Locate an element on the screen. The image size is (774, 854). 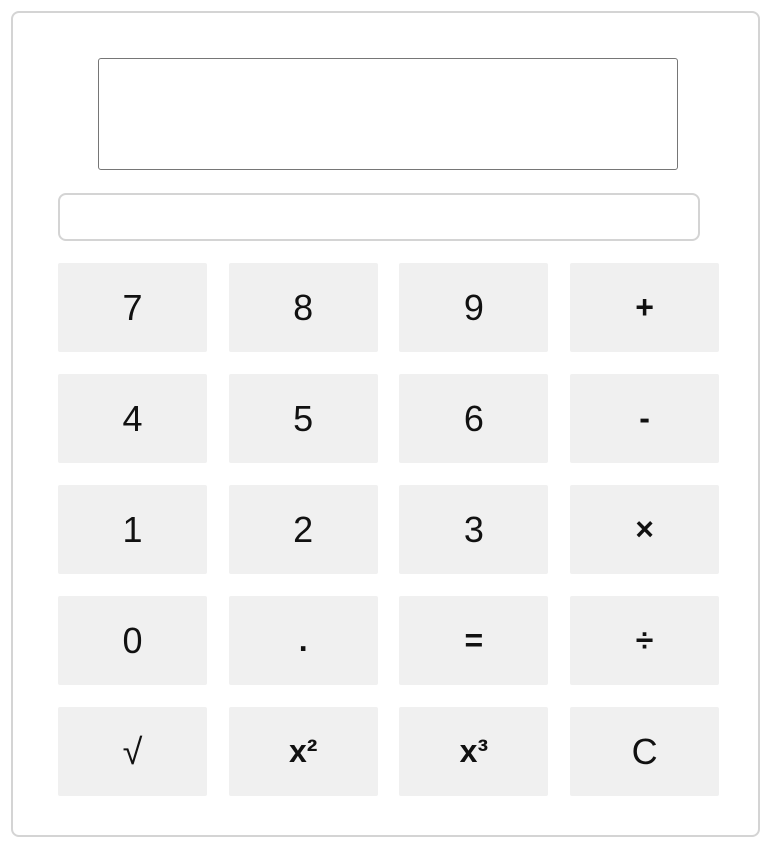
key-5-button: 5 is located at coordinates (303, 418).